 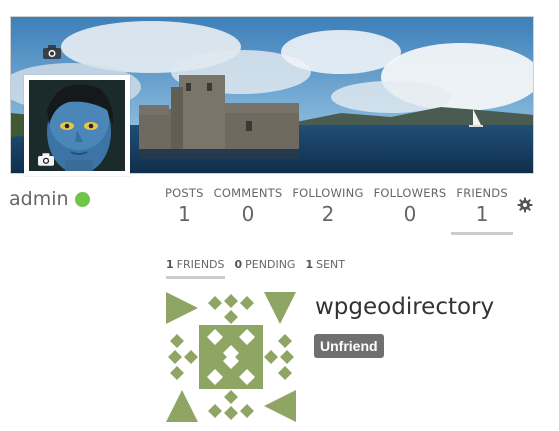 What do you see at coordinates (248, 193) in the screenshot?
I see `stat-label: COMMENTS` at bounding box center [248, 193].